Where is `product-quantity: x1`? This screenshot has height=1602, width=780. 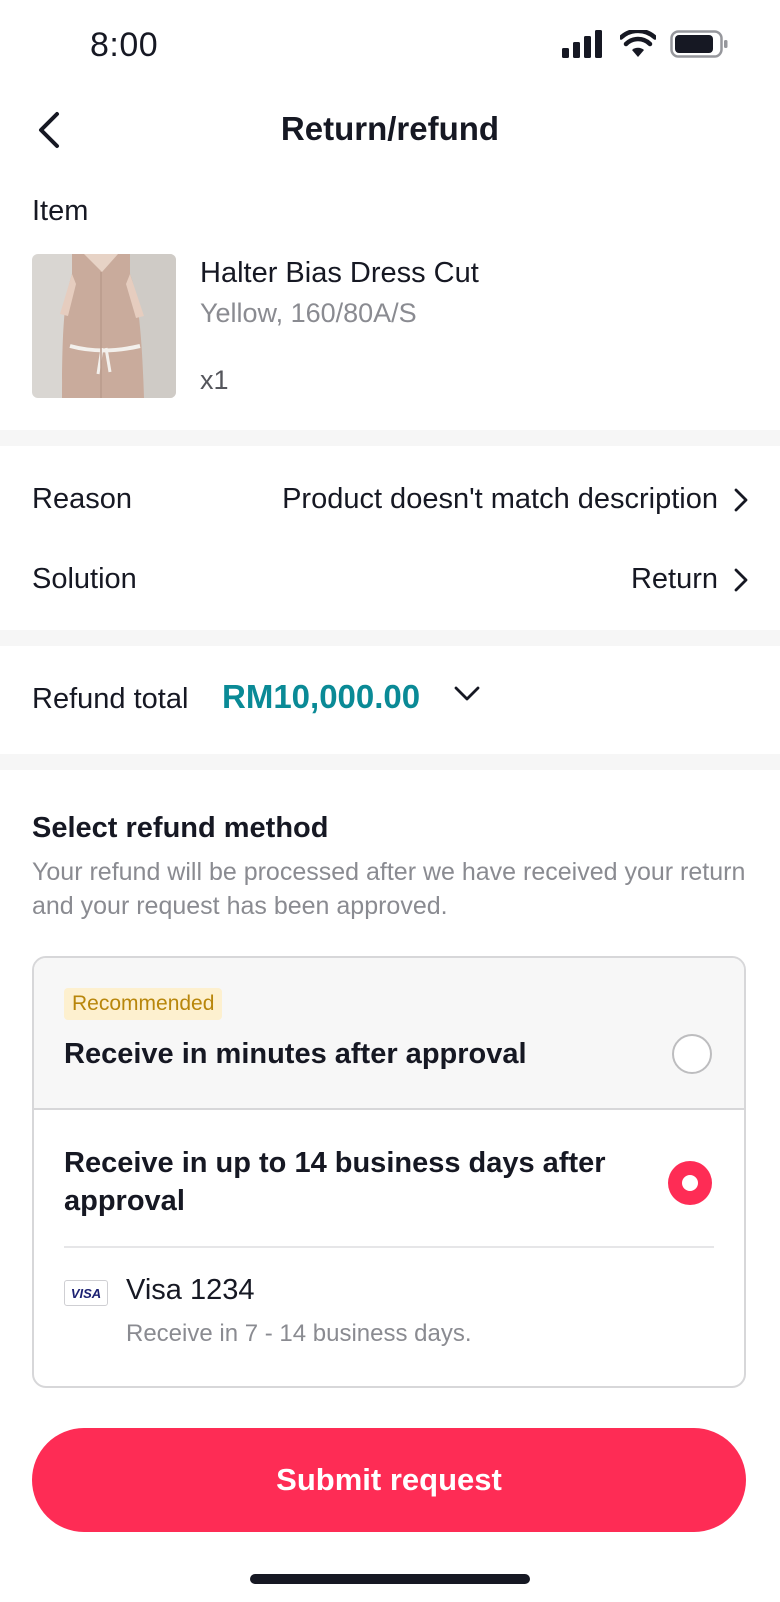 product-quantity: x1 is located at coordinates (214, 380).